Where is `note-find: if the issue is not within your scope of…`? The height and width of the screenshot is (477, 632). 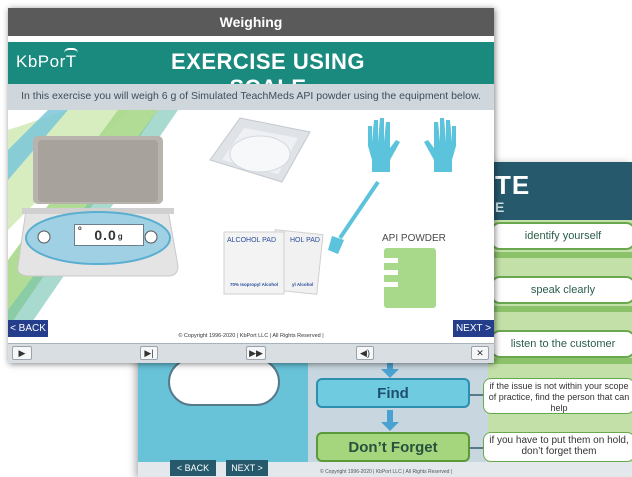
note-find: if the issue is not within your scope of… is located at coordinates (557, 396).